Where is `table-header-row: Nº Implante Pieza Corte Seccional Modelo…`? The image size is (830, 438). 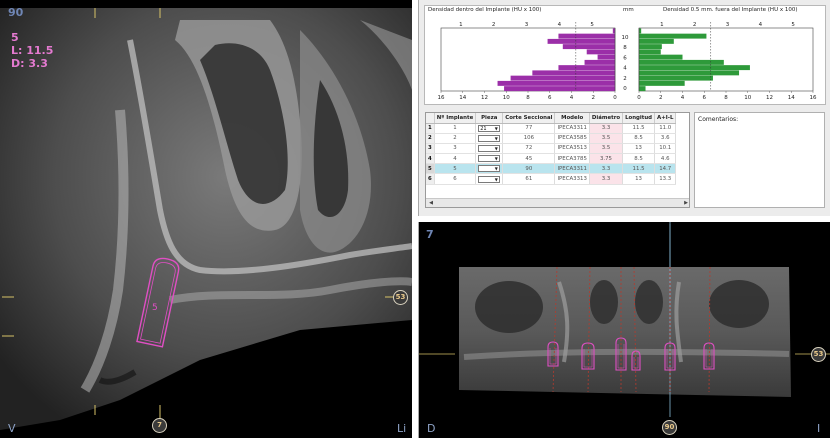 table-header-row: Nº Implante Pieza Corte Seccional Modelo… is located at coordinates (551, 118).